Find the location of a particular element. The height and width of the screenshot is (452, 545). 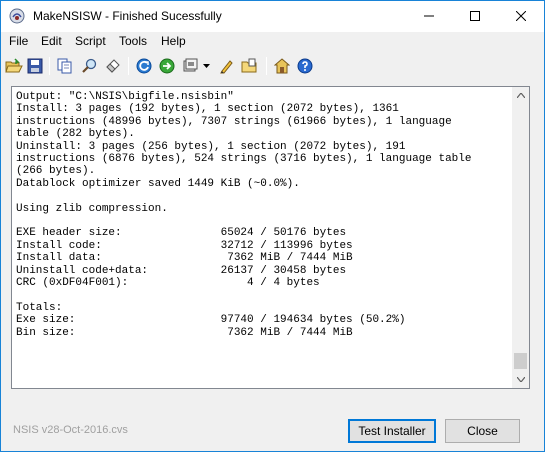

scroll-up-arrow-icon is located at coordinates (520, 95).